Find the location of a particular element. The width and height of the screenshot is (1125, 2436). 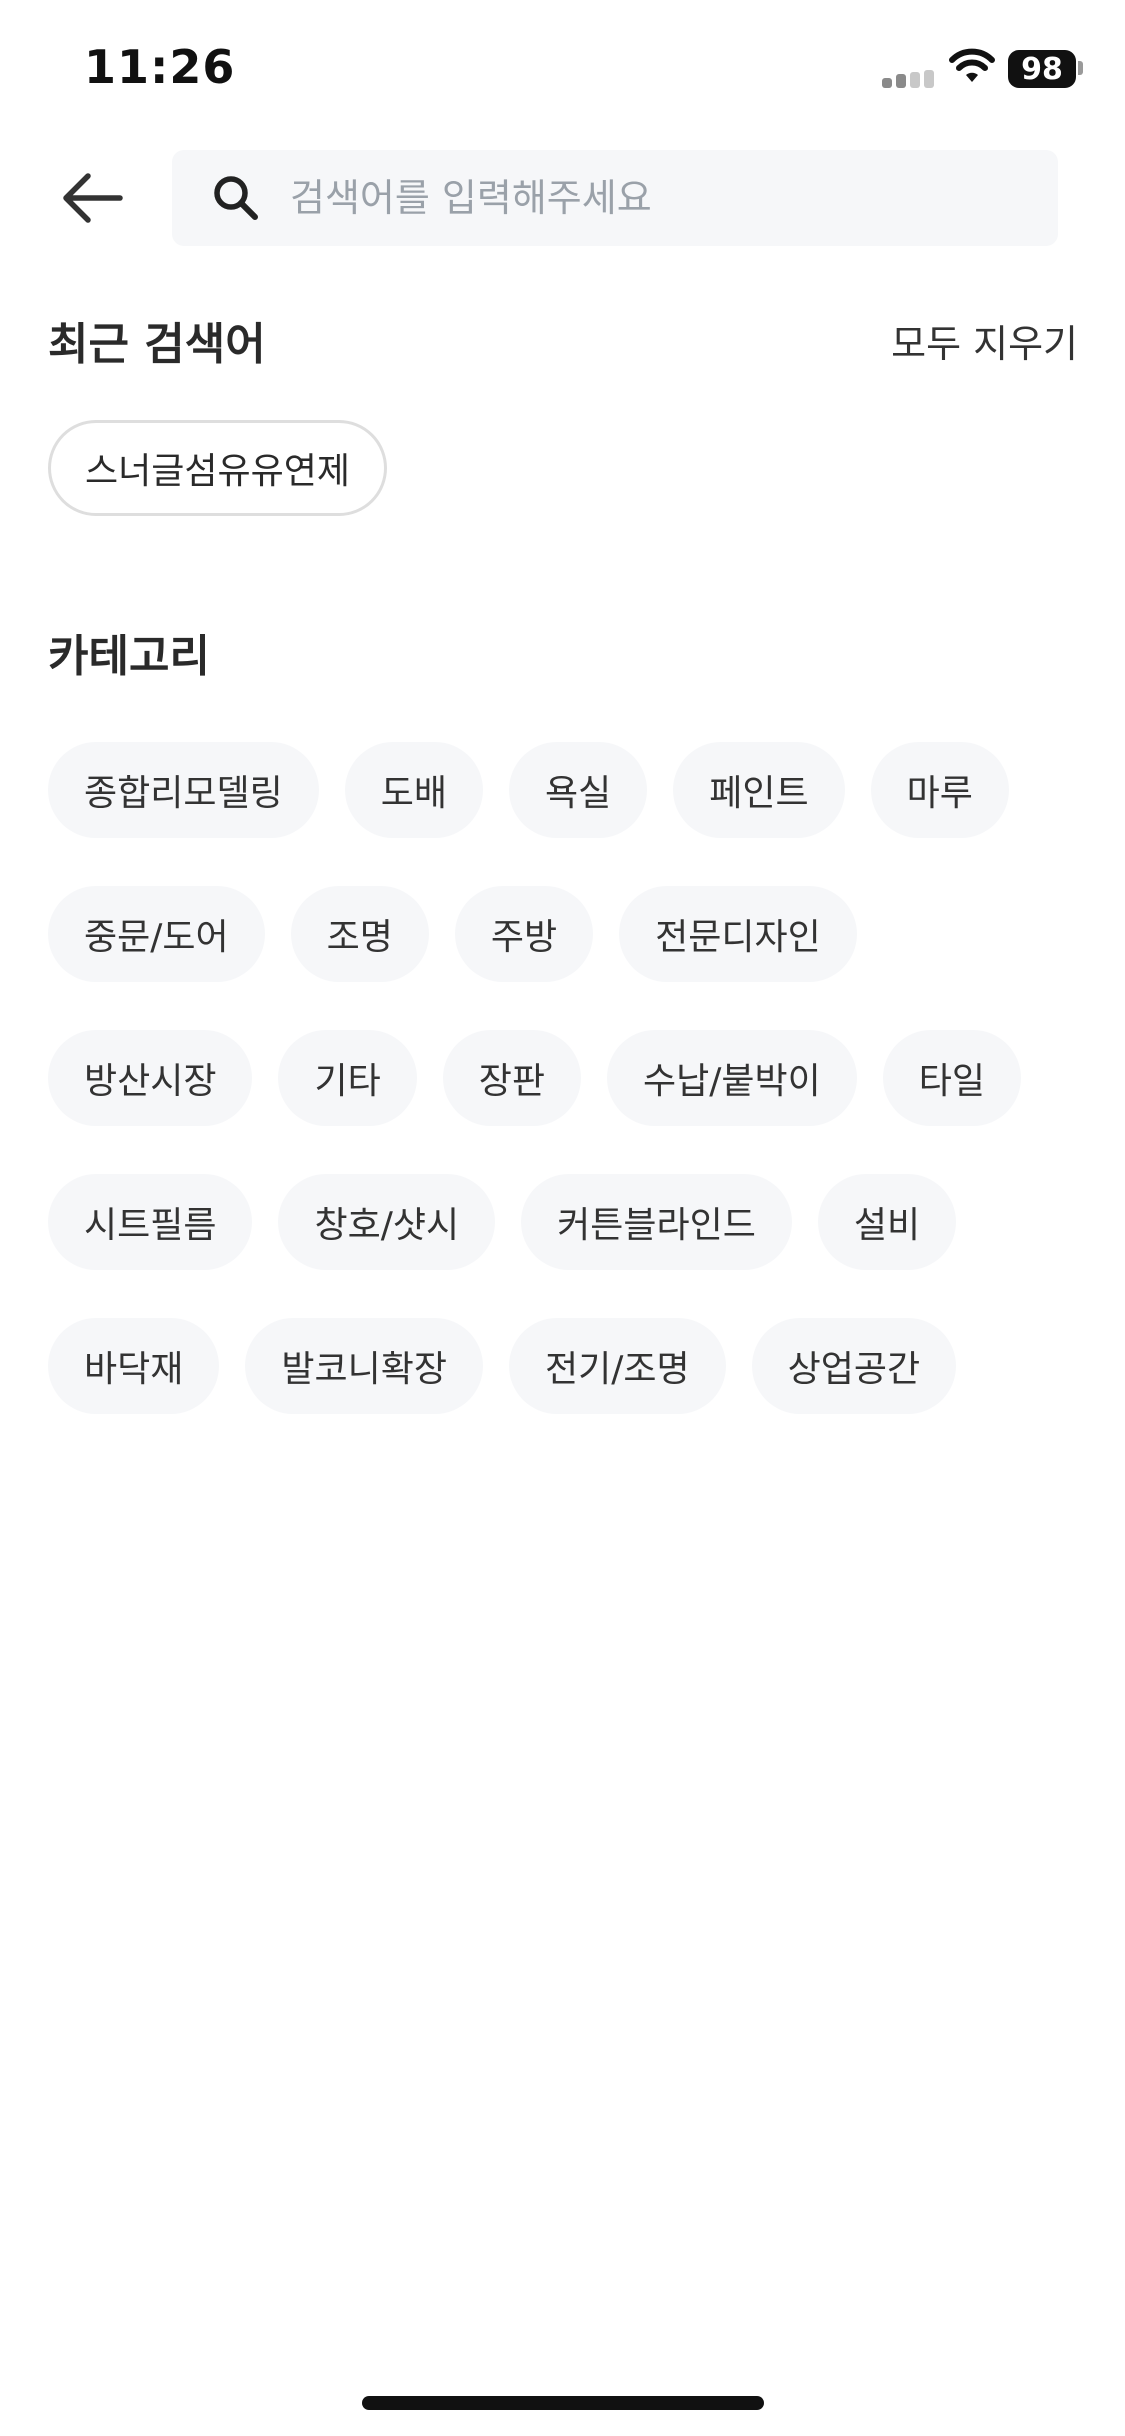

battery-level: 98 is located at coordinates (1042, 69).